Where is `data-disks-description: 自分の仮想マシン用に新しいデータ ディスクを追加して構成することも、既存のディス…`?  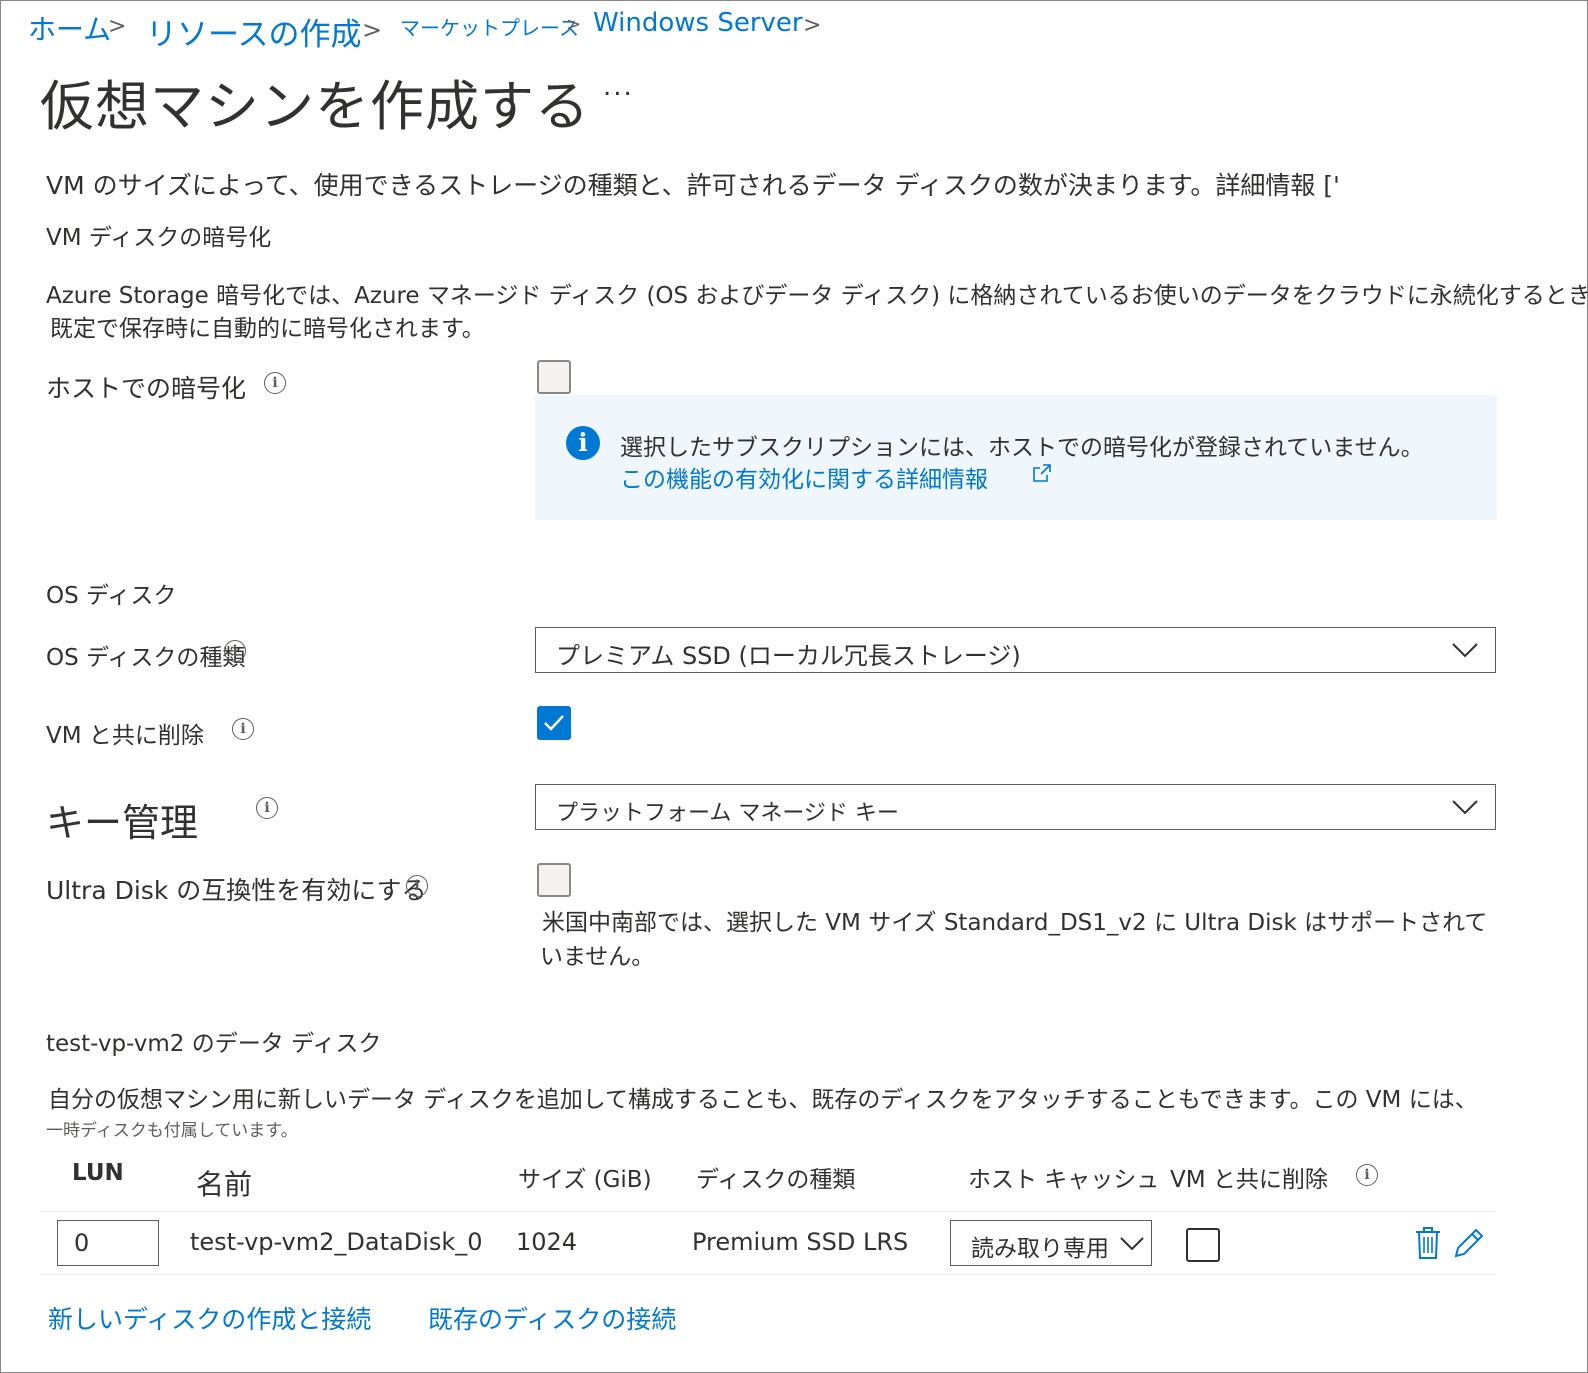
data-disks-description: 自分の仮想マシン用に新しいデータ ディスクを追加して構成することも、既存のディス… is located at coordinates (763, 1100).